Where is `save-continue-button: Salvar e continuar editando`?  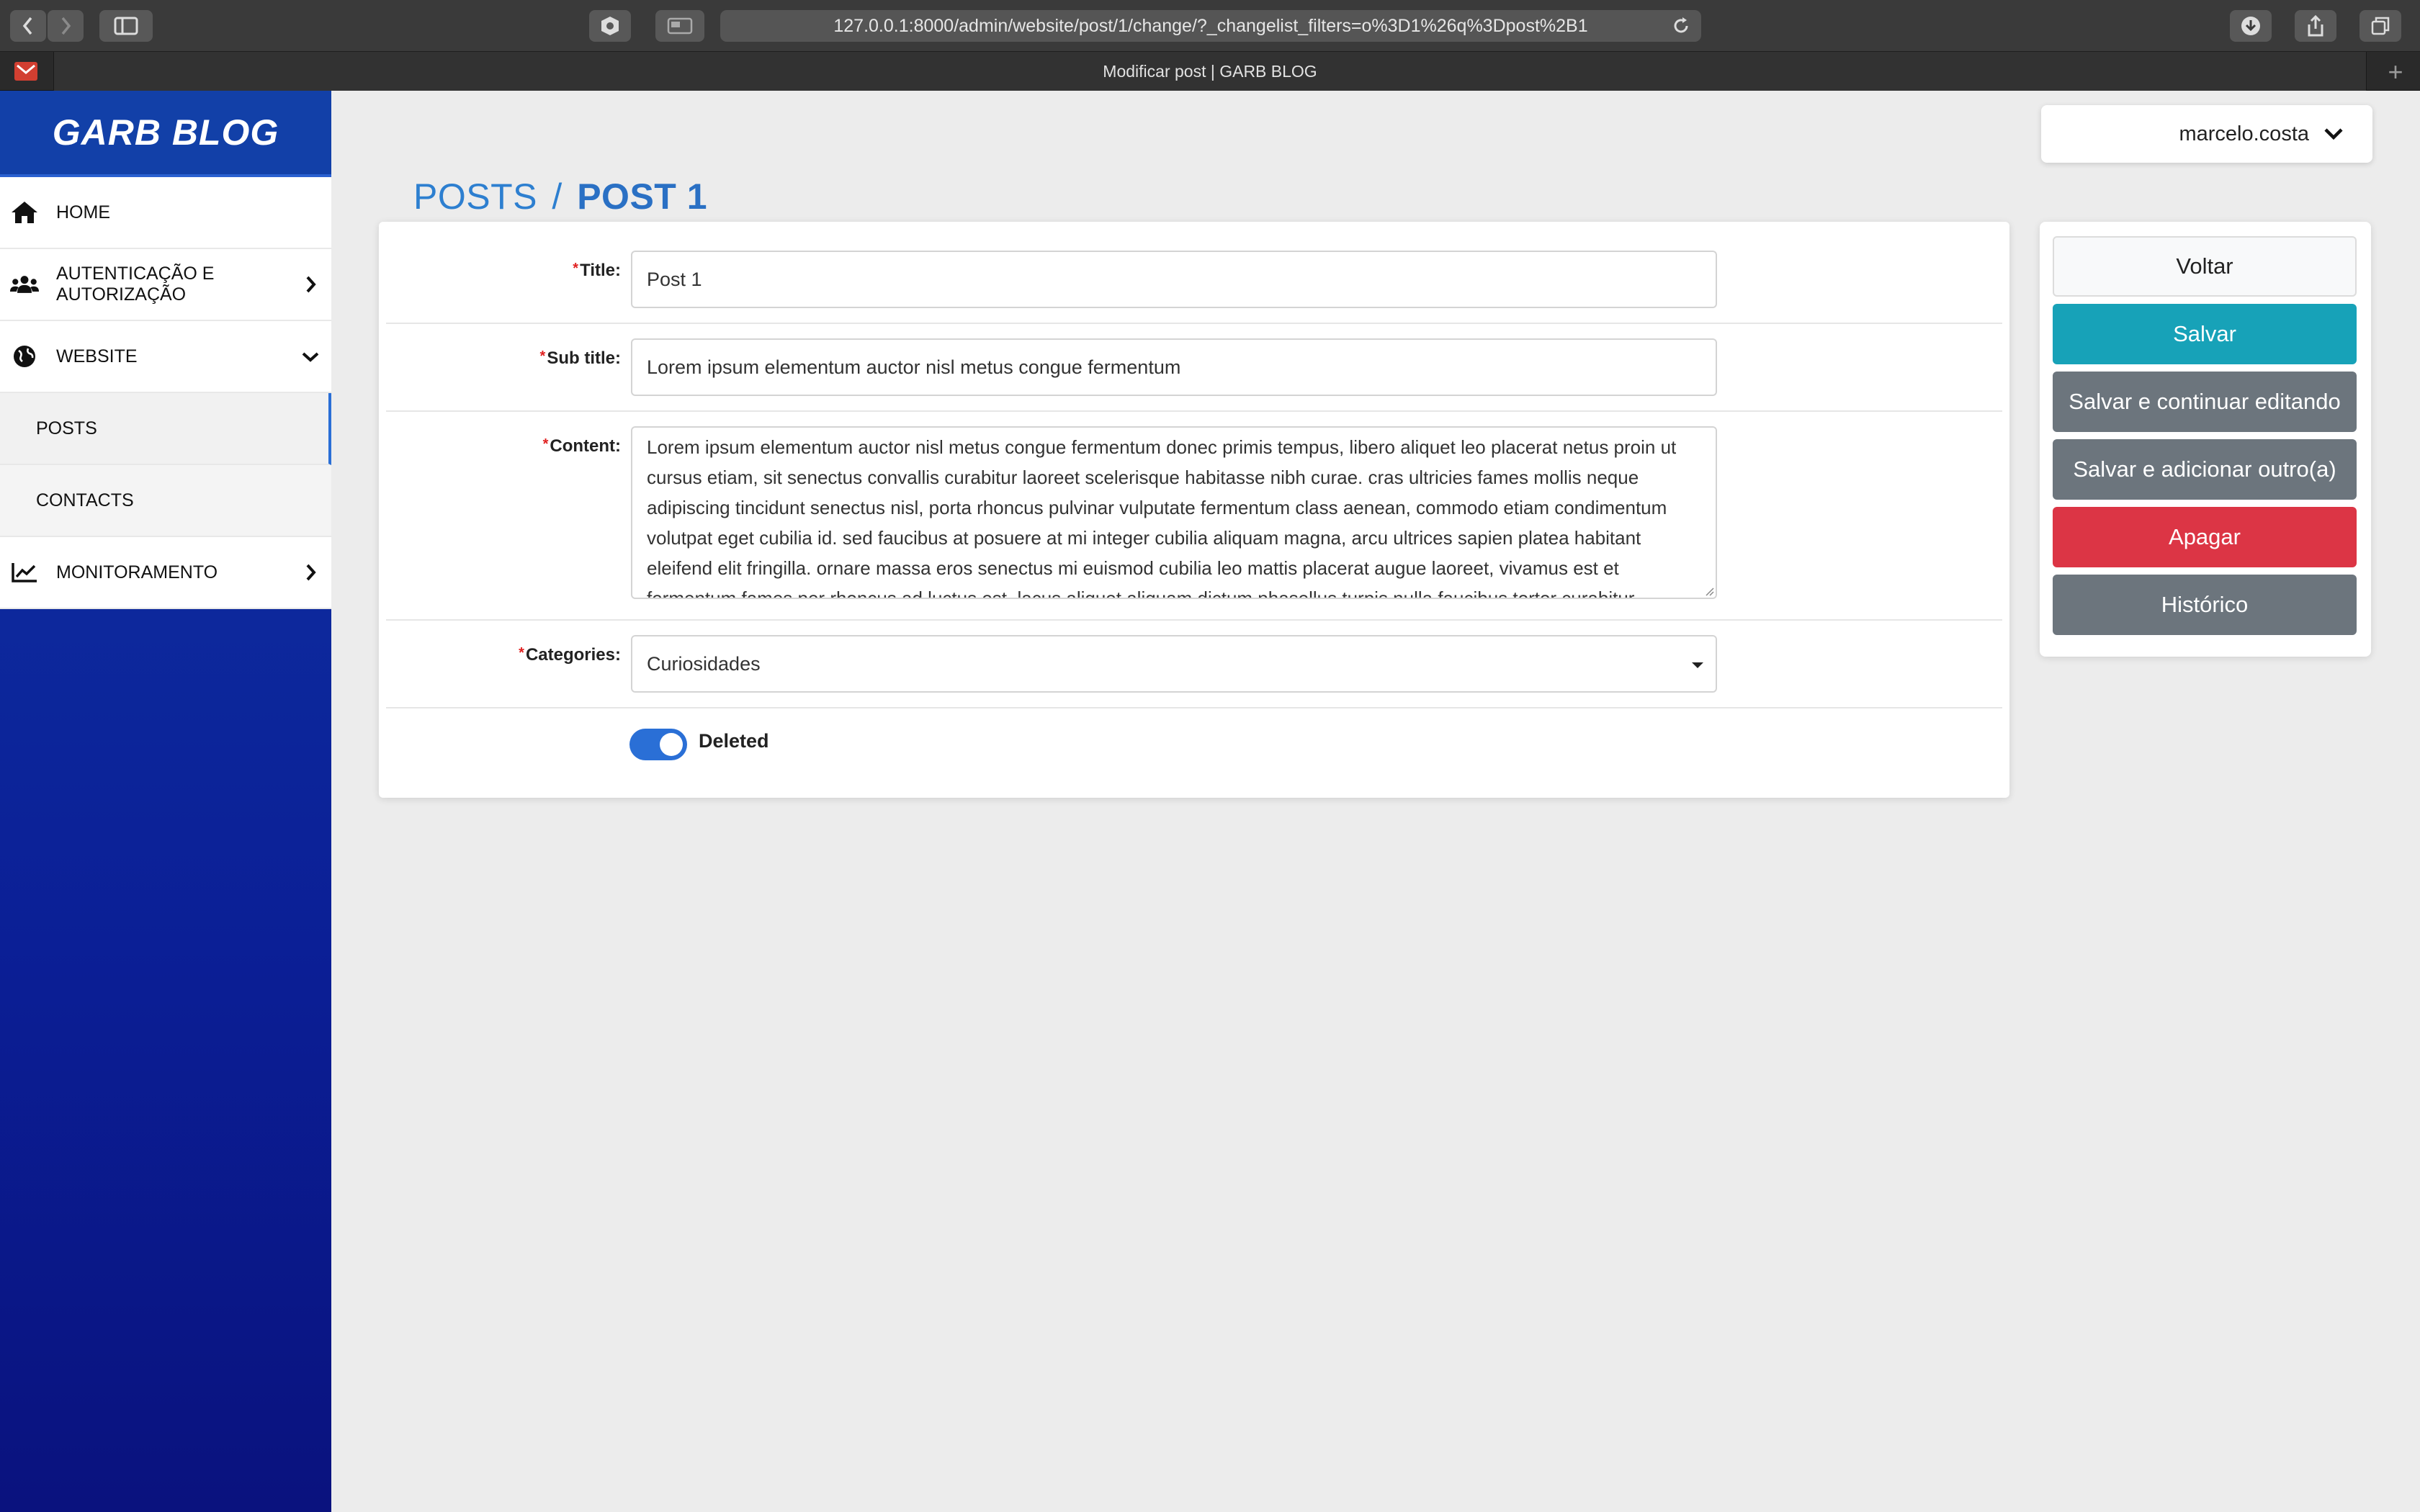
save-continue-button: Salvar e continuar editando is located at coordinates (2205, 402).